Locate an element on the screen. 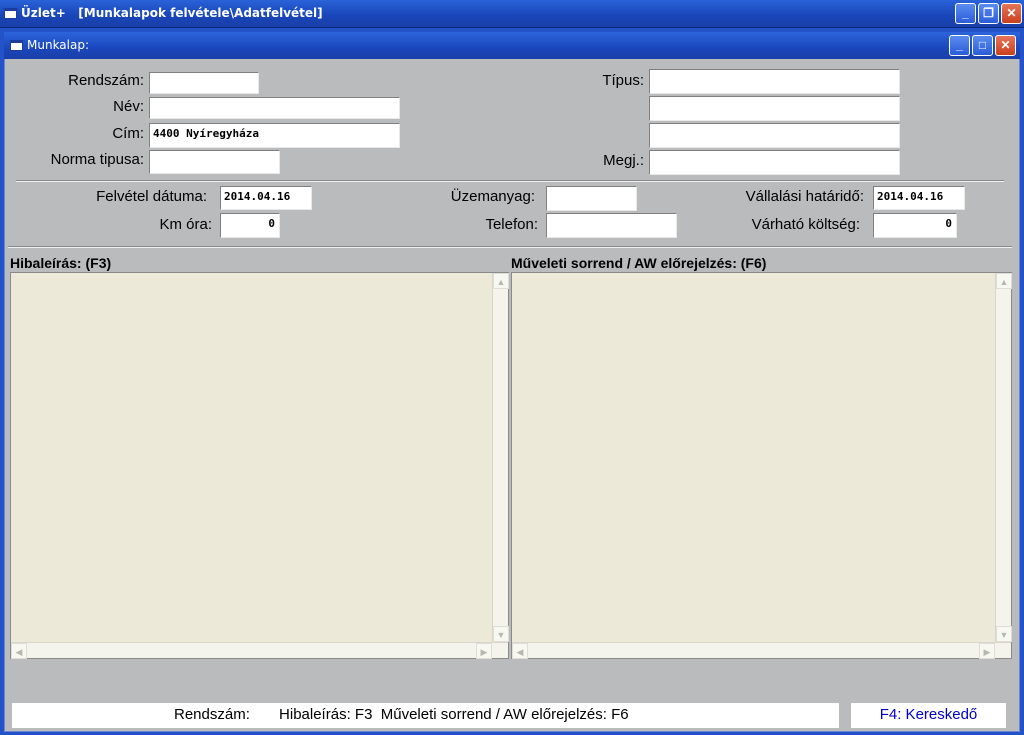 Image resolution: width=1024 pixels, height=735 pixels. muveleti-hscrollbar: ◀ ▶ is located at coordinates (761, 650).